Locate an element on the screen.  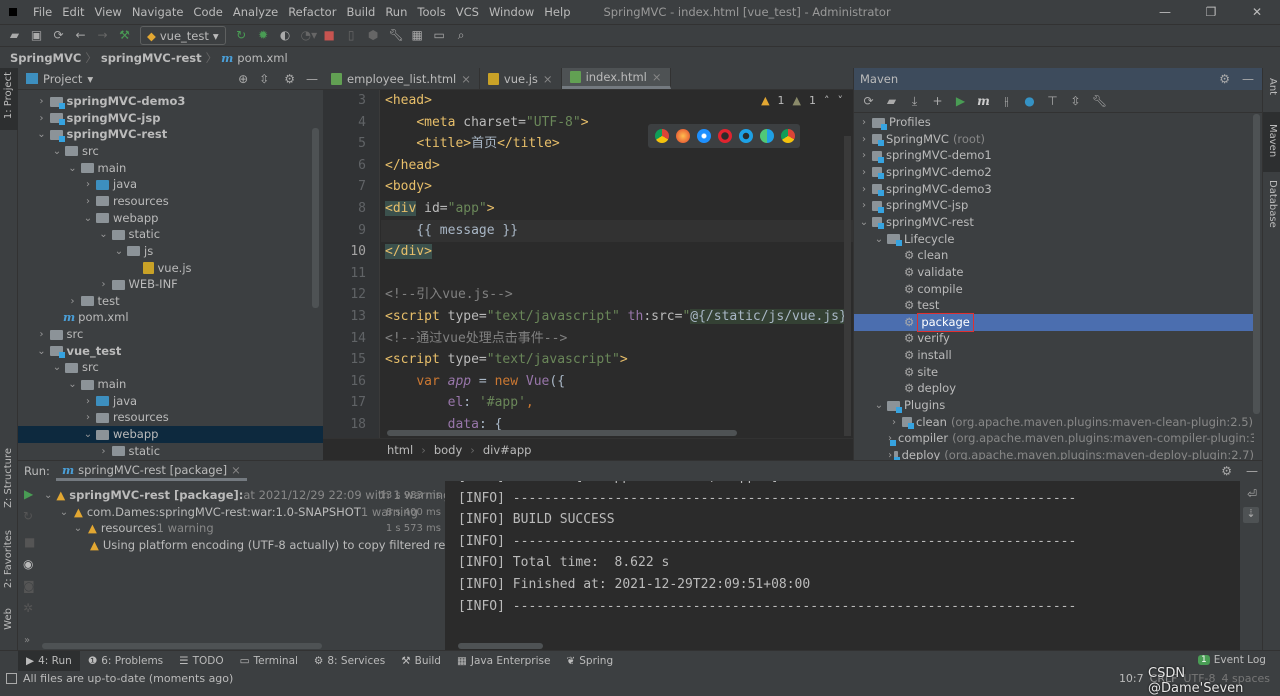
safari-icon is located at coordinates (704, 136).